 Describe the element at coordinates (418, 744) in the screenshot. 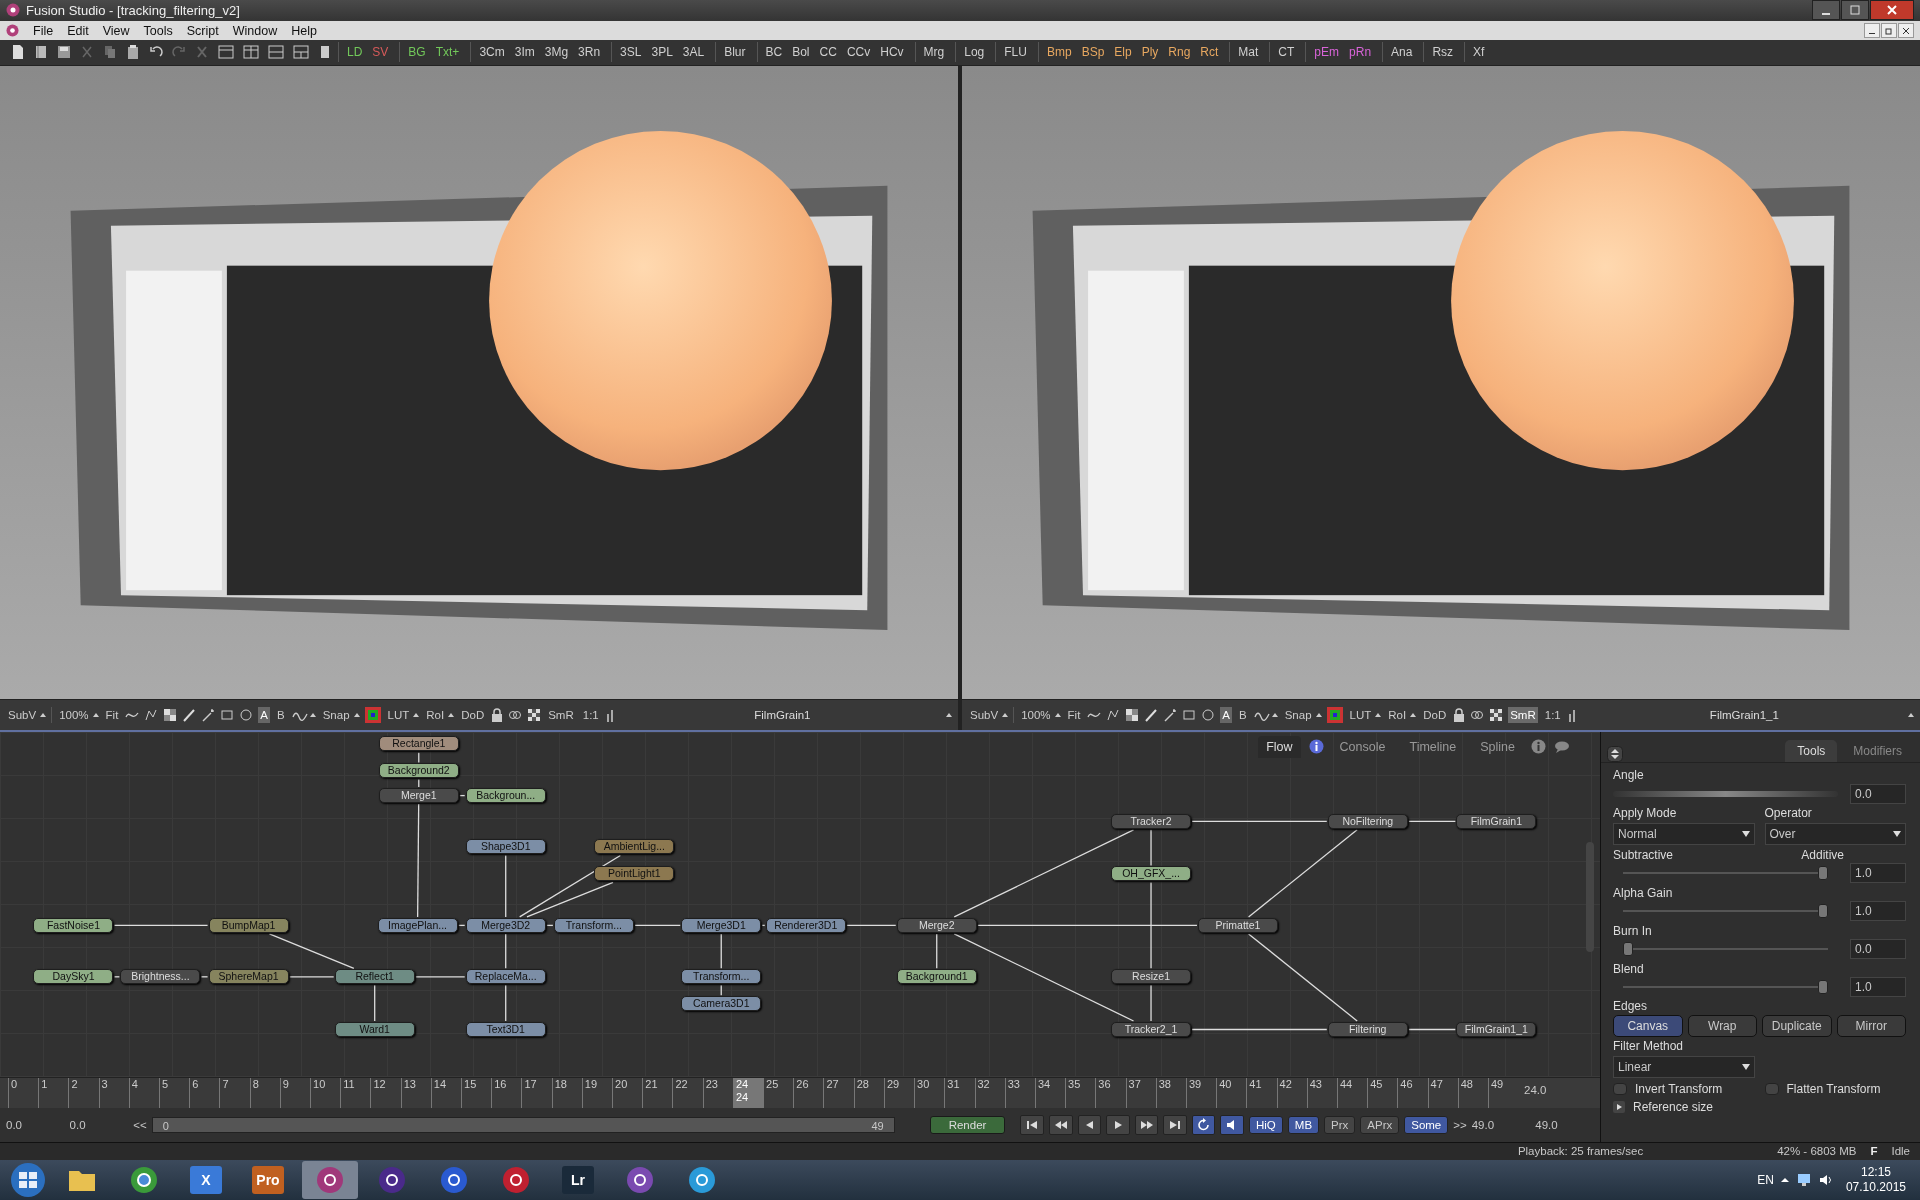

I see `flow-node: Rectangle1` at that location.